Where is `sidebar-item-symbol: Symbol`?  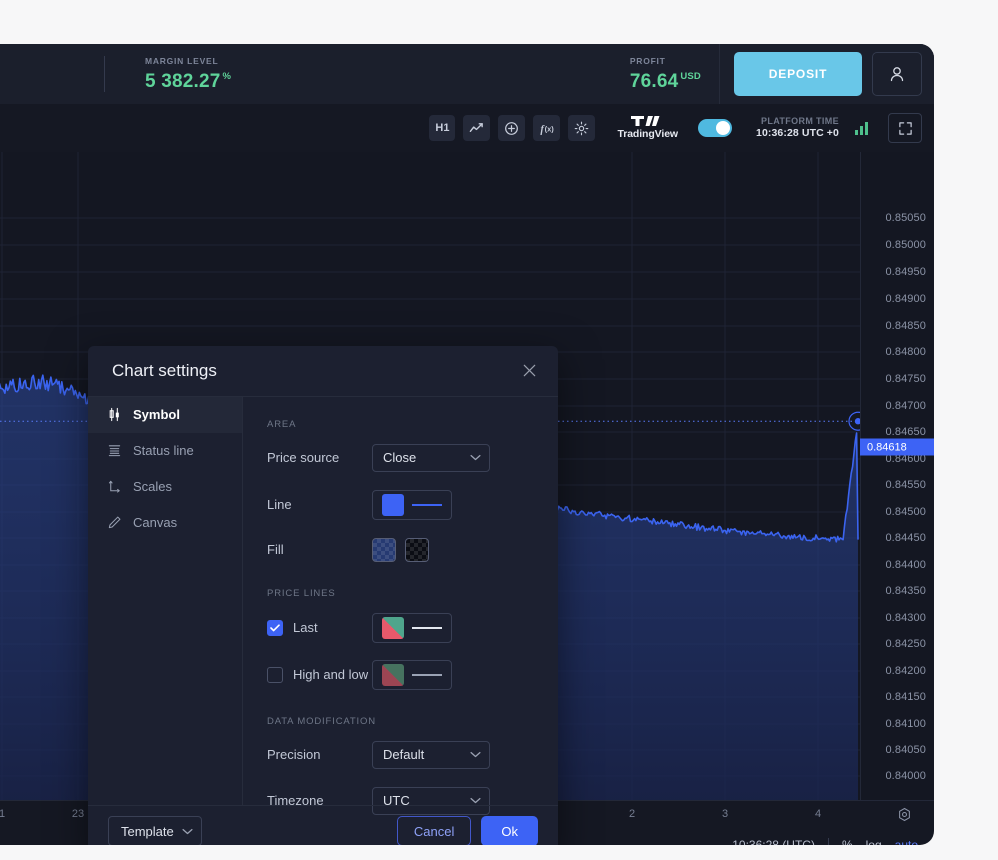 sidebar-item-symbol: Symbol is located at coordinates (165, 414).